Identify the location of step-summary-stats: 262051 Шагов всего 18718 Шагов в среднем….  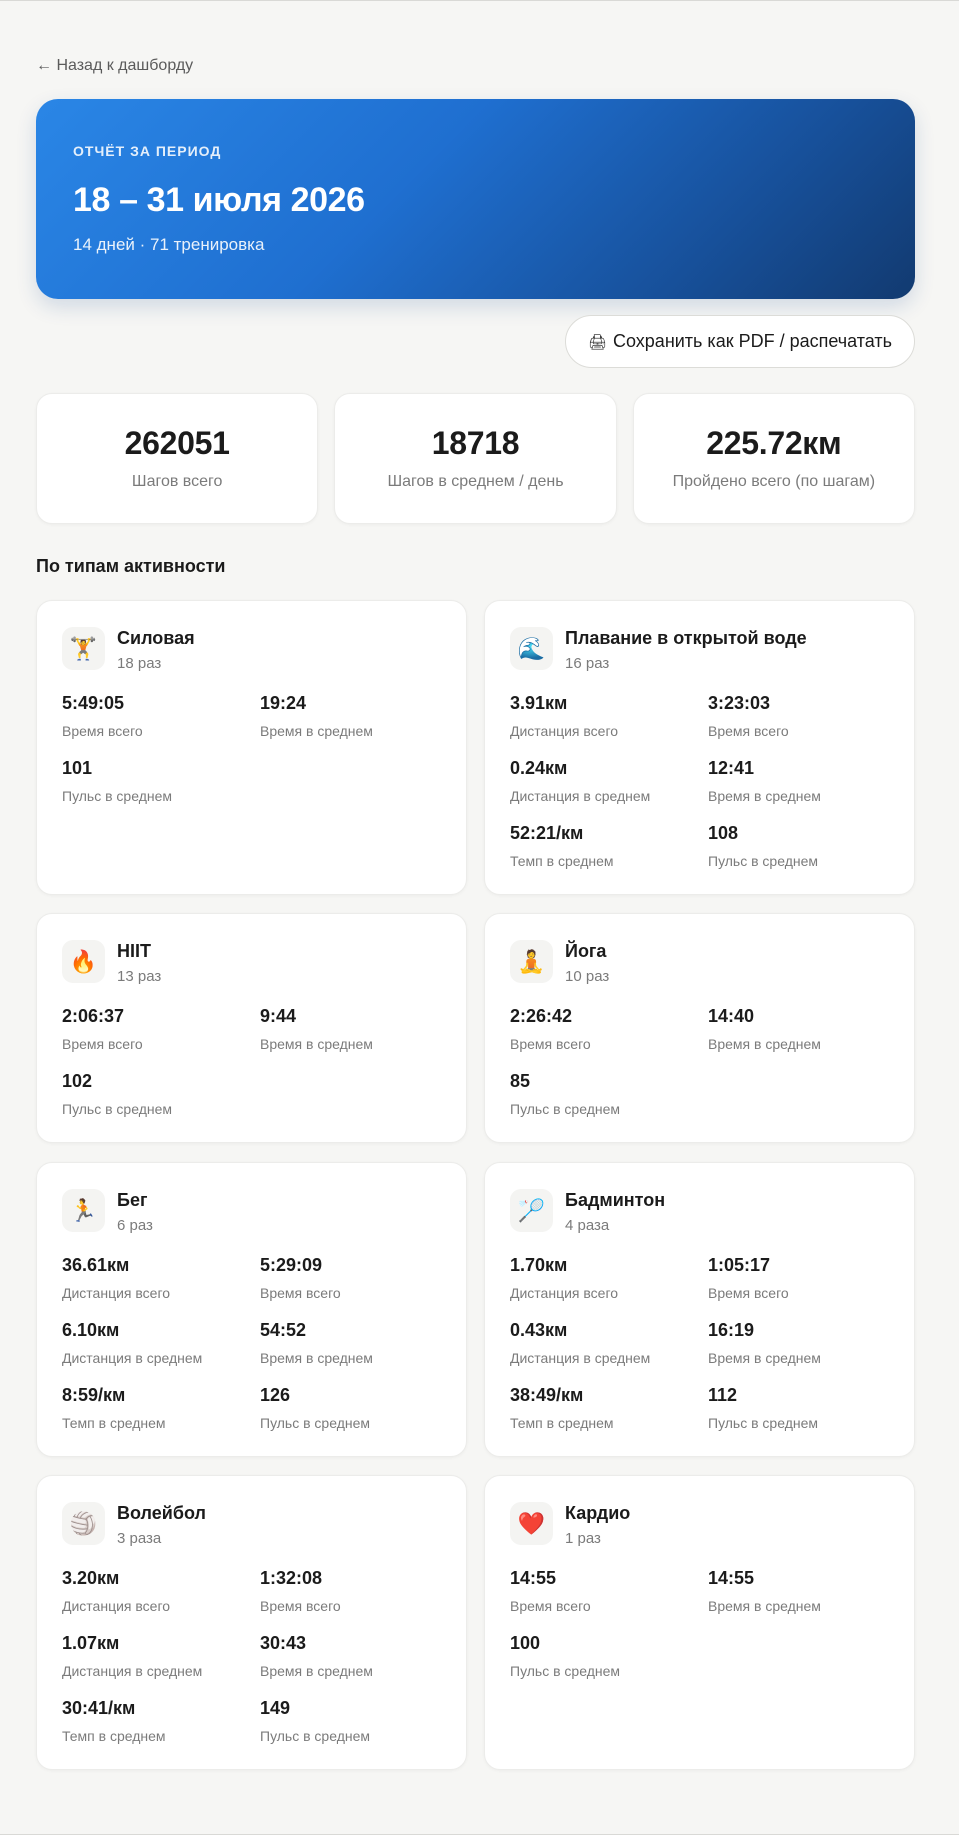
(475, 458).